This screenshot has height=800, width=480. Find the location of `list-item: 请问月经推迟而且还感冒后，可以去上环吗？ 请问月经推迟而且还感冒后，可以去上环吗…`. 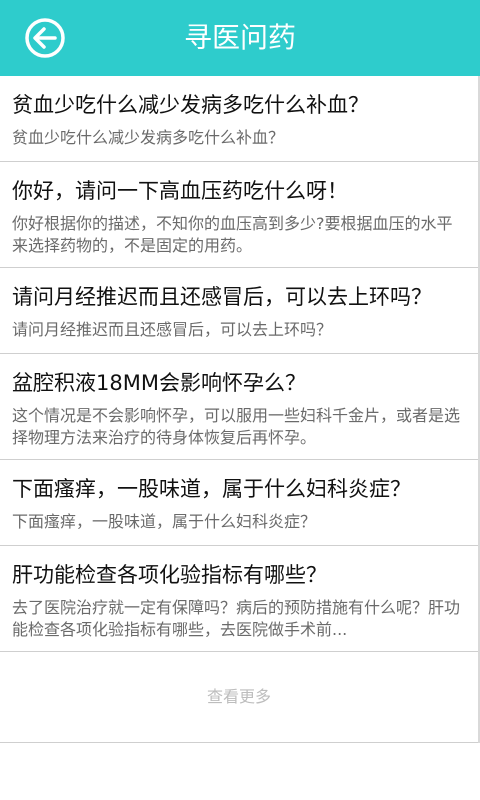

list-item: 请问月经推迟而且还感冒后，可以去上环吗？ 请问月经推迟而且还感冒后，可以去上环吗… is located at coordinates (239, 311).